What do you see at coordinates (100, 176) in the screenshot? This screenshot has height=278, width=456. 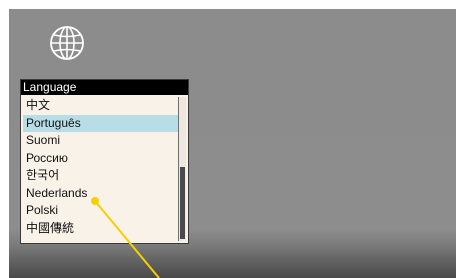 I see `language-option-korean: 한국어` at bounding box center [100, 176].